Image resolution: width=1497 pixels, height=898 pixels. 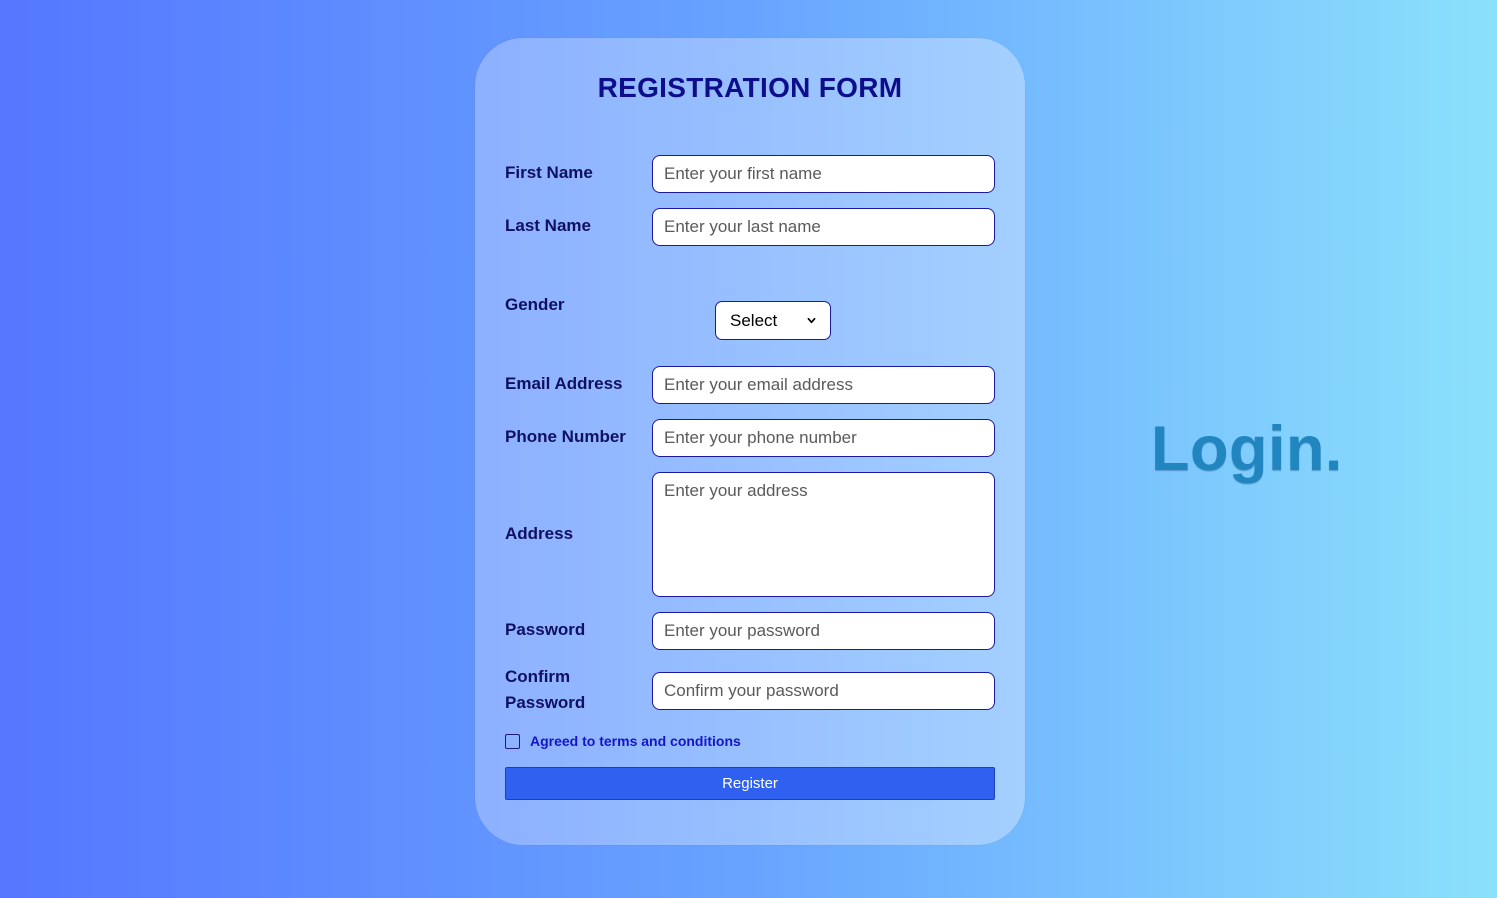 What do you see at coordinates (811, 320) in the screenshot?
I see `chevron-down-icon` at bounding box center [811, 320].